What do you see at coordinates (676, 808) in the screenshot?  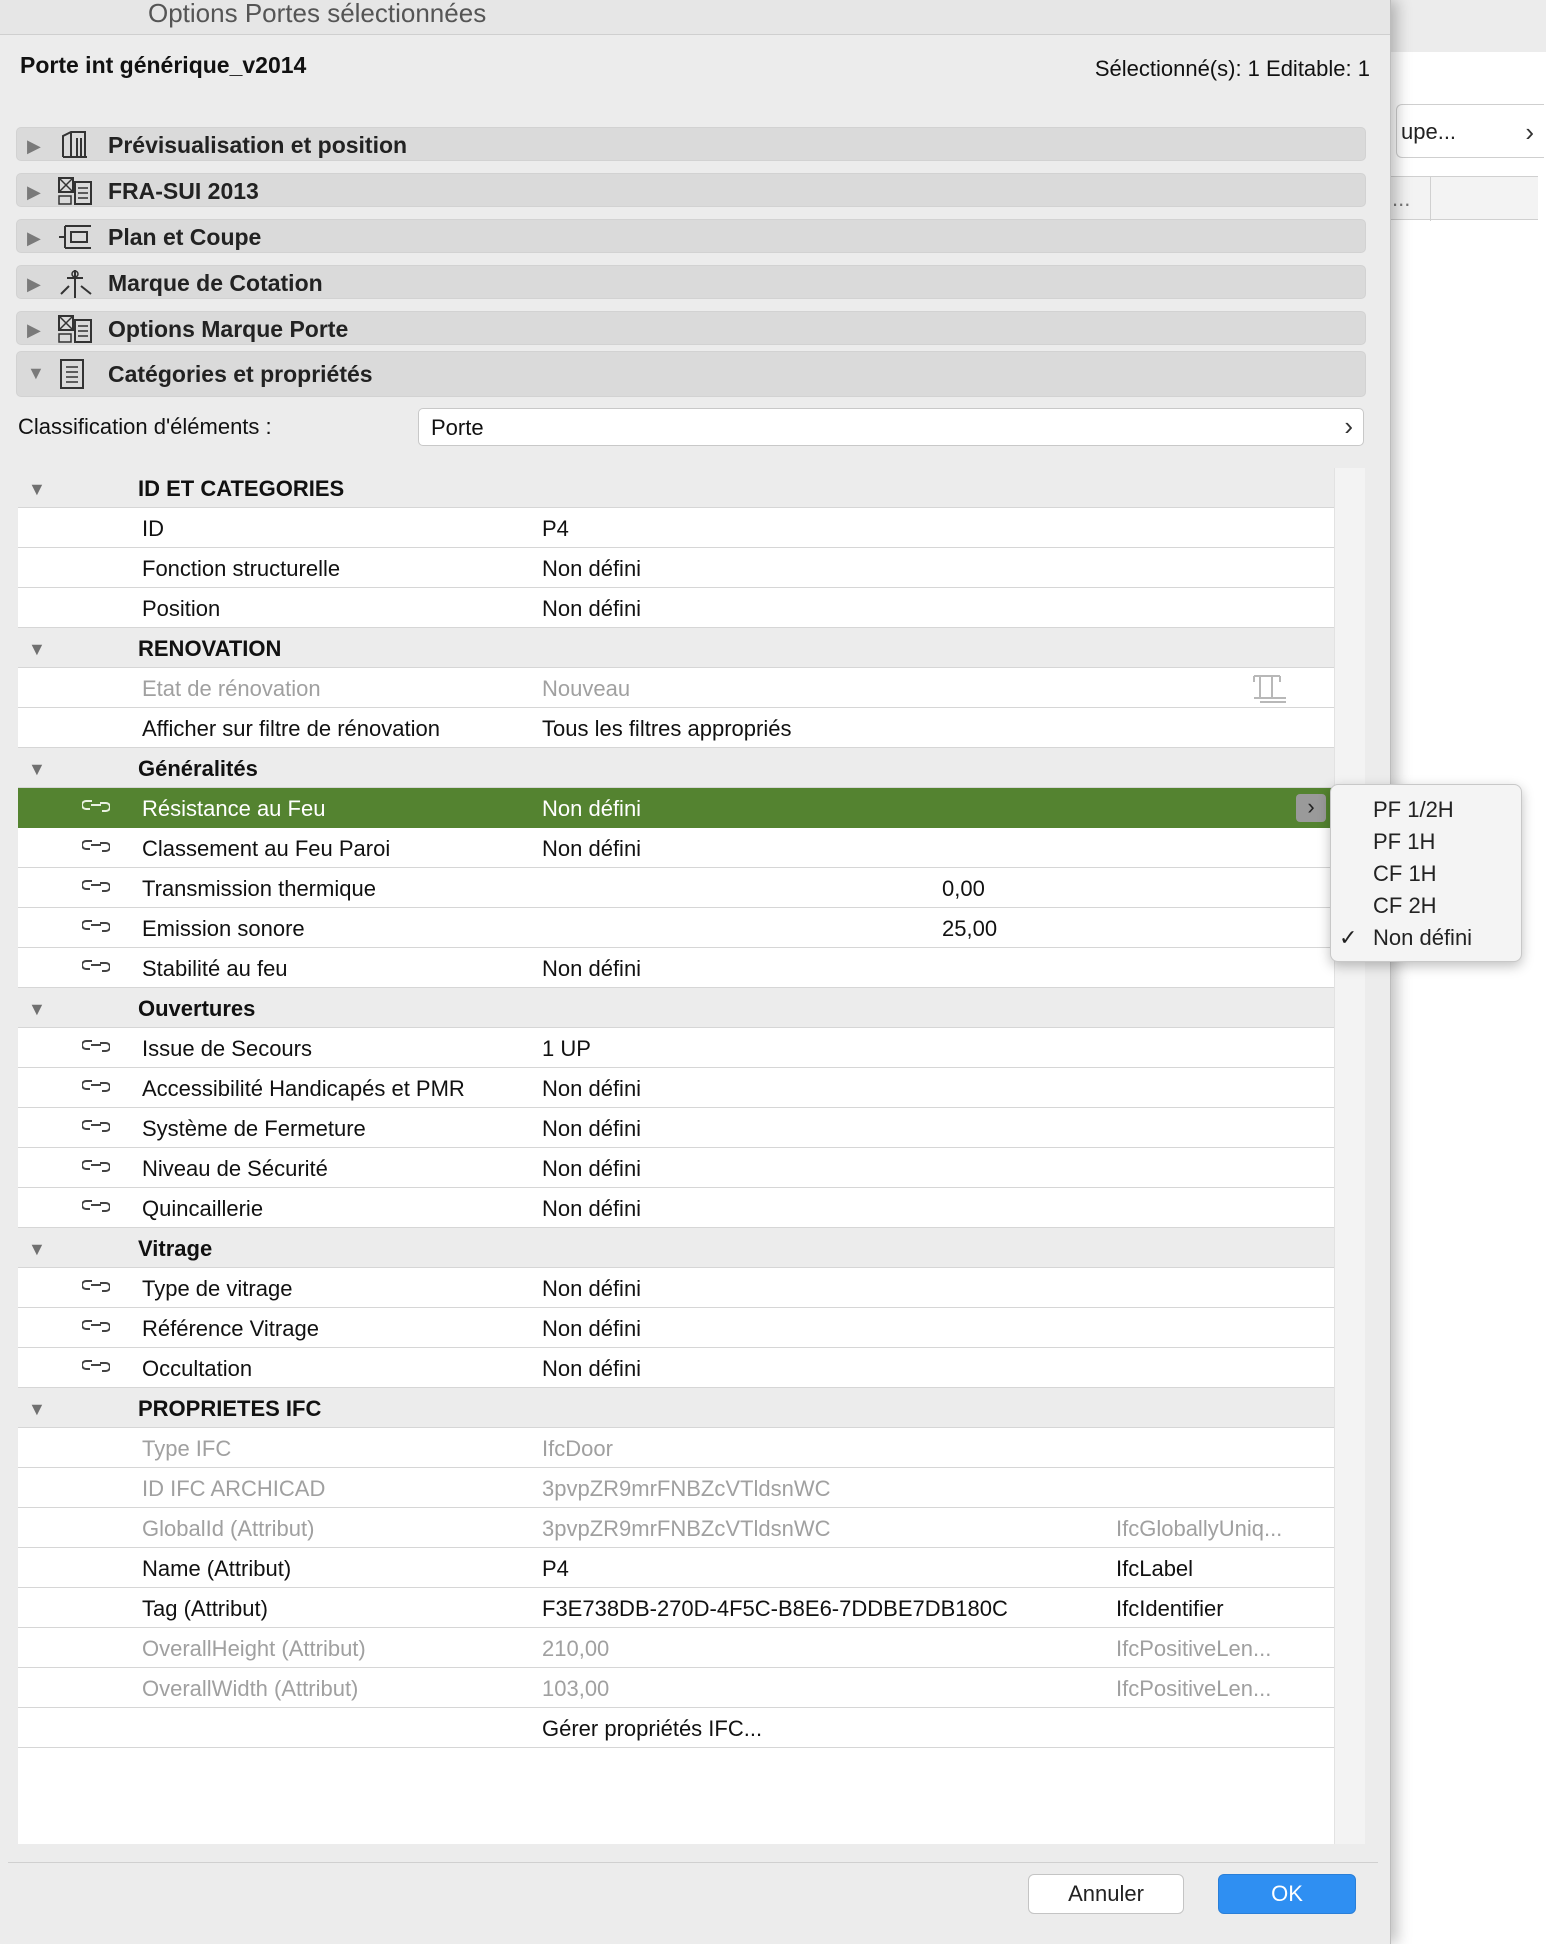 I see `table-row-selected: Résistance au Feu Non défini ›` at bounding box center [676, 808].